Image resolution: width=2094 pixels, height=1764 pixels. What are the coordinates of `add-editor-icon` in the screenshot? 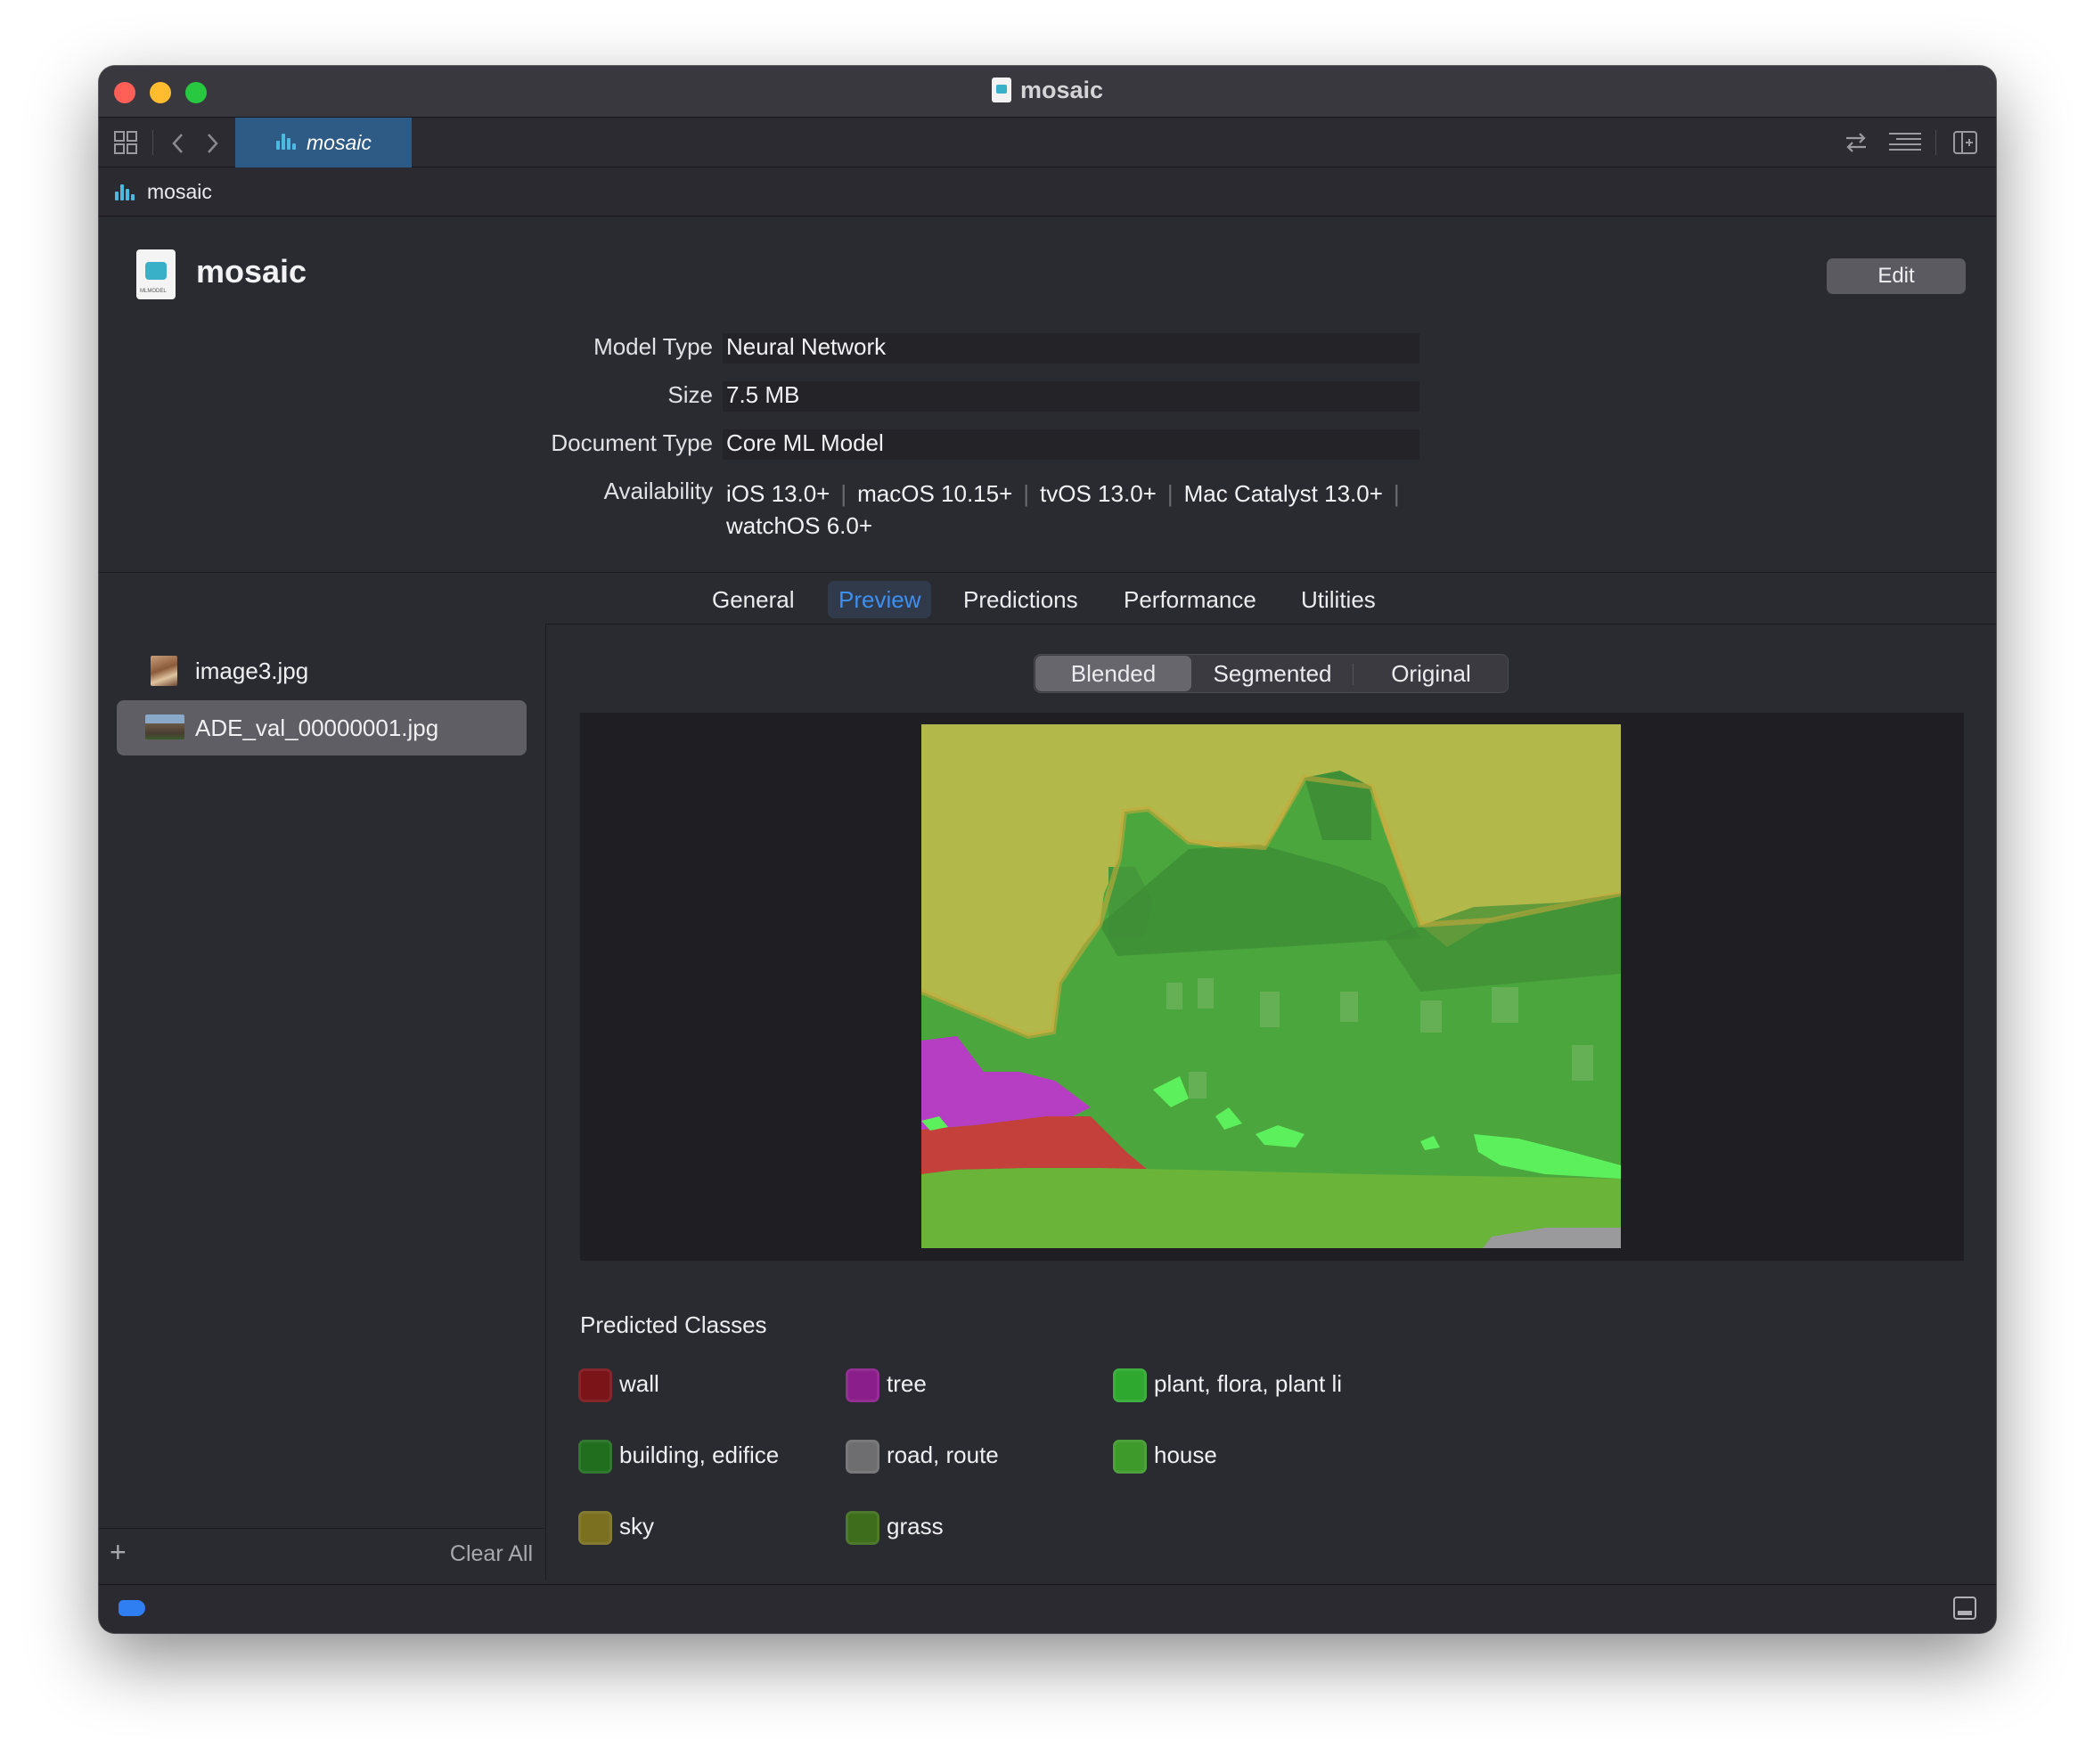 It's located at (1966, 142).